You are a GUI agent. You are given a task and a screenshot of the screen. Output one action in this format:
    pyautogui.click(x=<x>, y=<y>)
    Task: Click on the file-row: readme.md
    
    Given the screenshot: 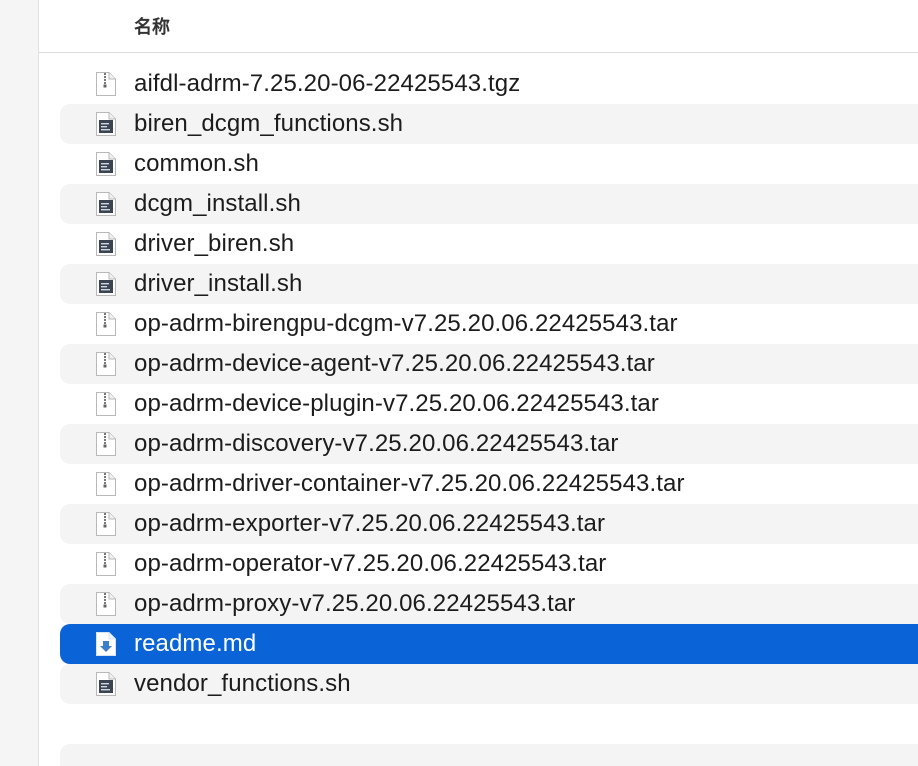 What is the action you would take?
    pyautogui.click(x=489, y=644)
    